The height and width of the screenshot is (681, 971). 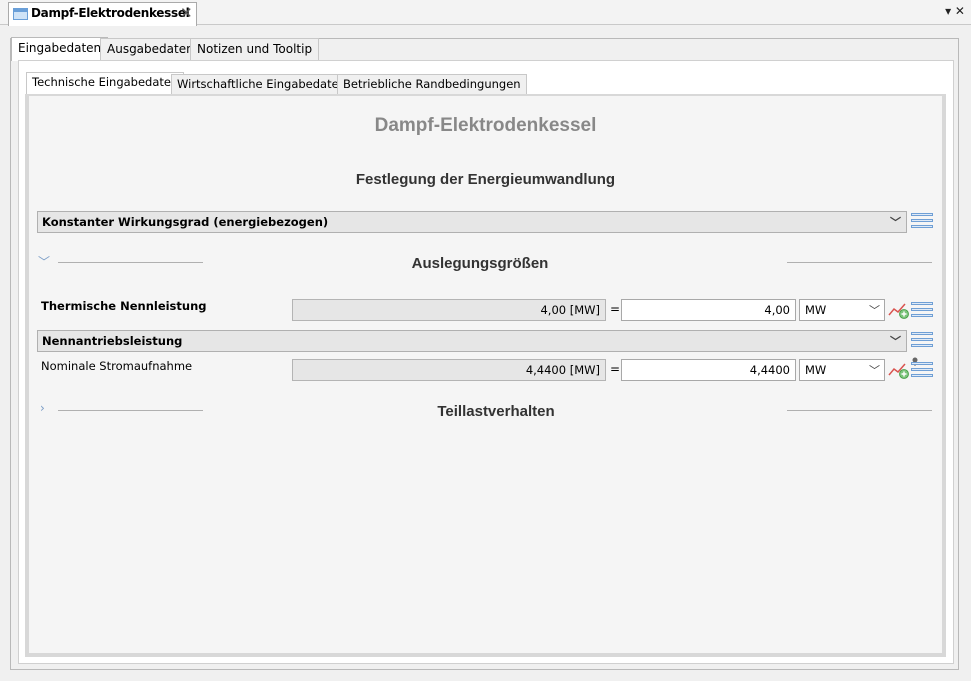 I want to click on tab-betriebliche-randbedingungen: Betriebliche Randbedingungen, so click(x=432, y=84).